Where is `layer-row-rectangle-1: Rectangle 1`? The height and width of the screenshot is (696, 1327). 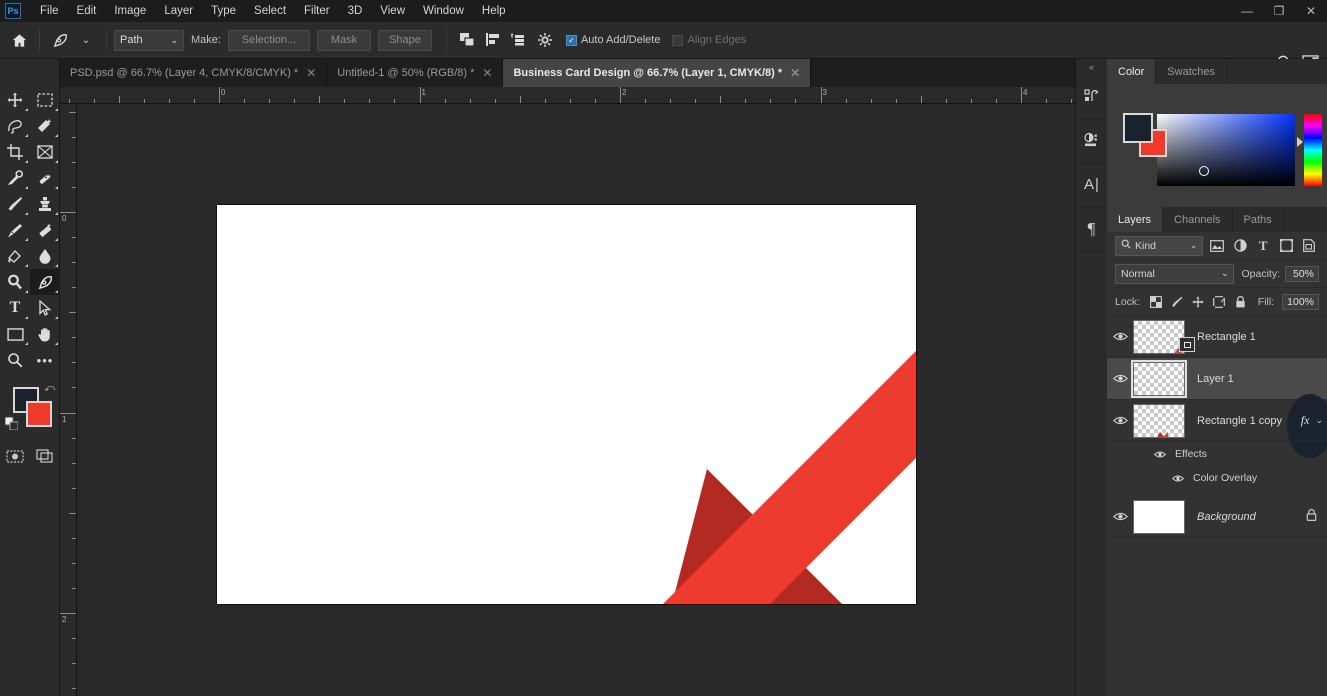 layer-row-rectangle-1: Rectangle 1 is located at coordinates (1217, 337).